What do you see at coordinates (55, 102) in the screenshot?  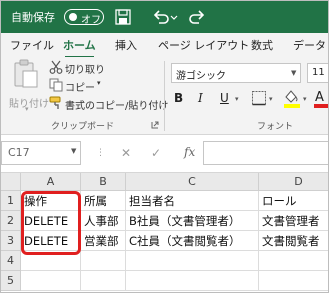 I see `format-painter-icon` at bounding box center [55, 102].